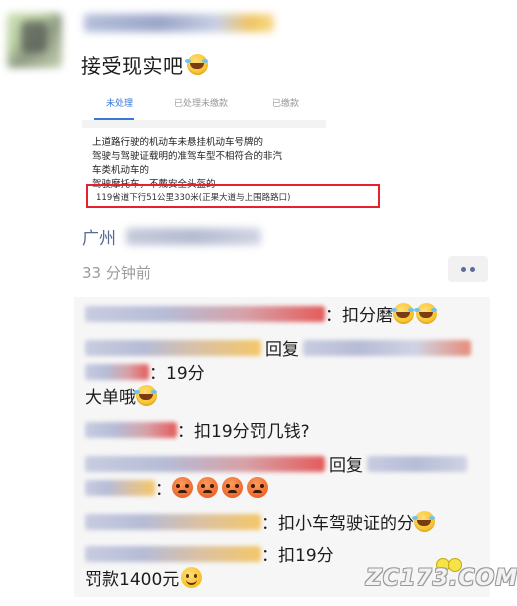  I want to click on comment-text: ：, so click(163, 490).